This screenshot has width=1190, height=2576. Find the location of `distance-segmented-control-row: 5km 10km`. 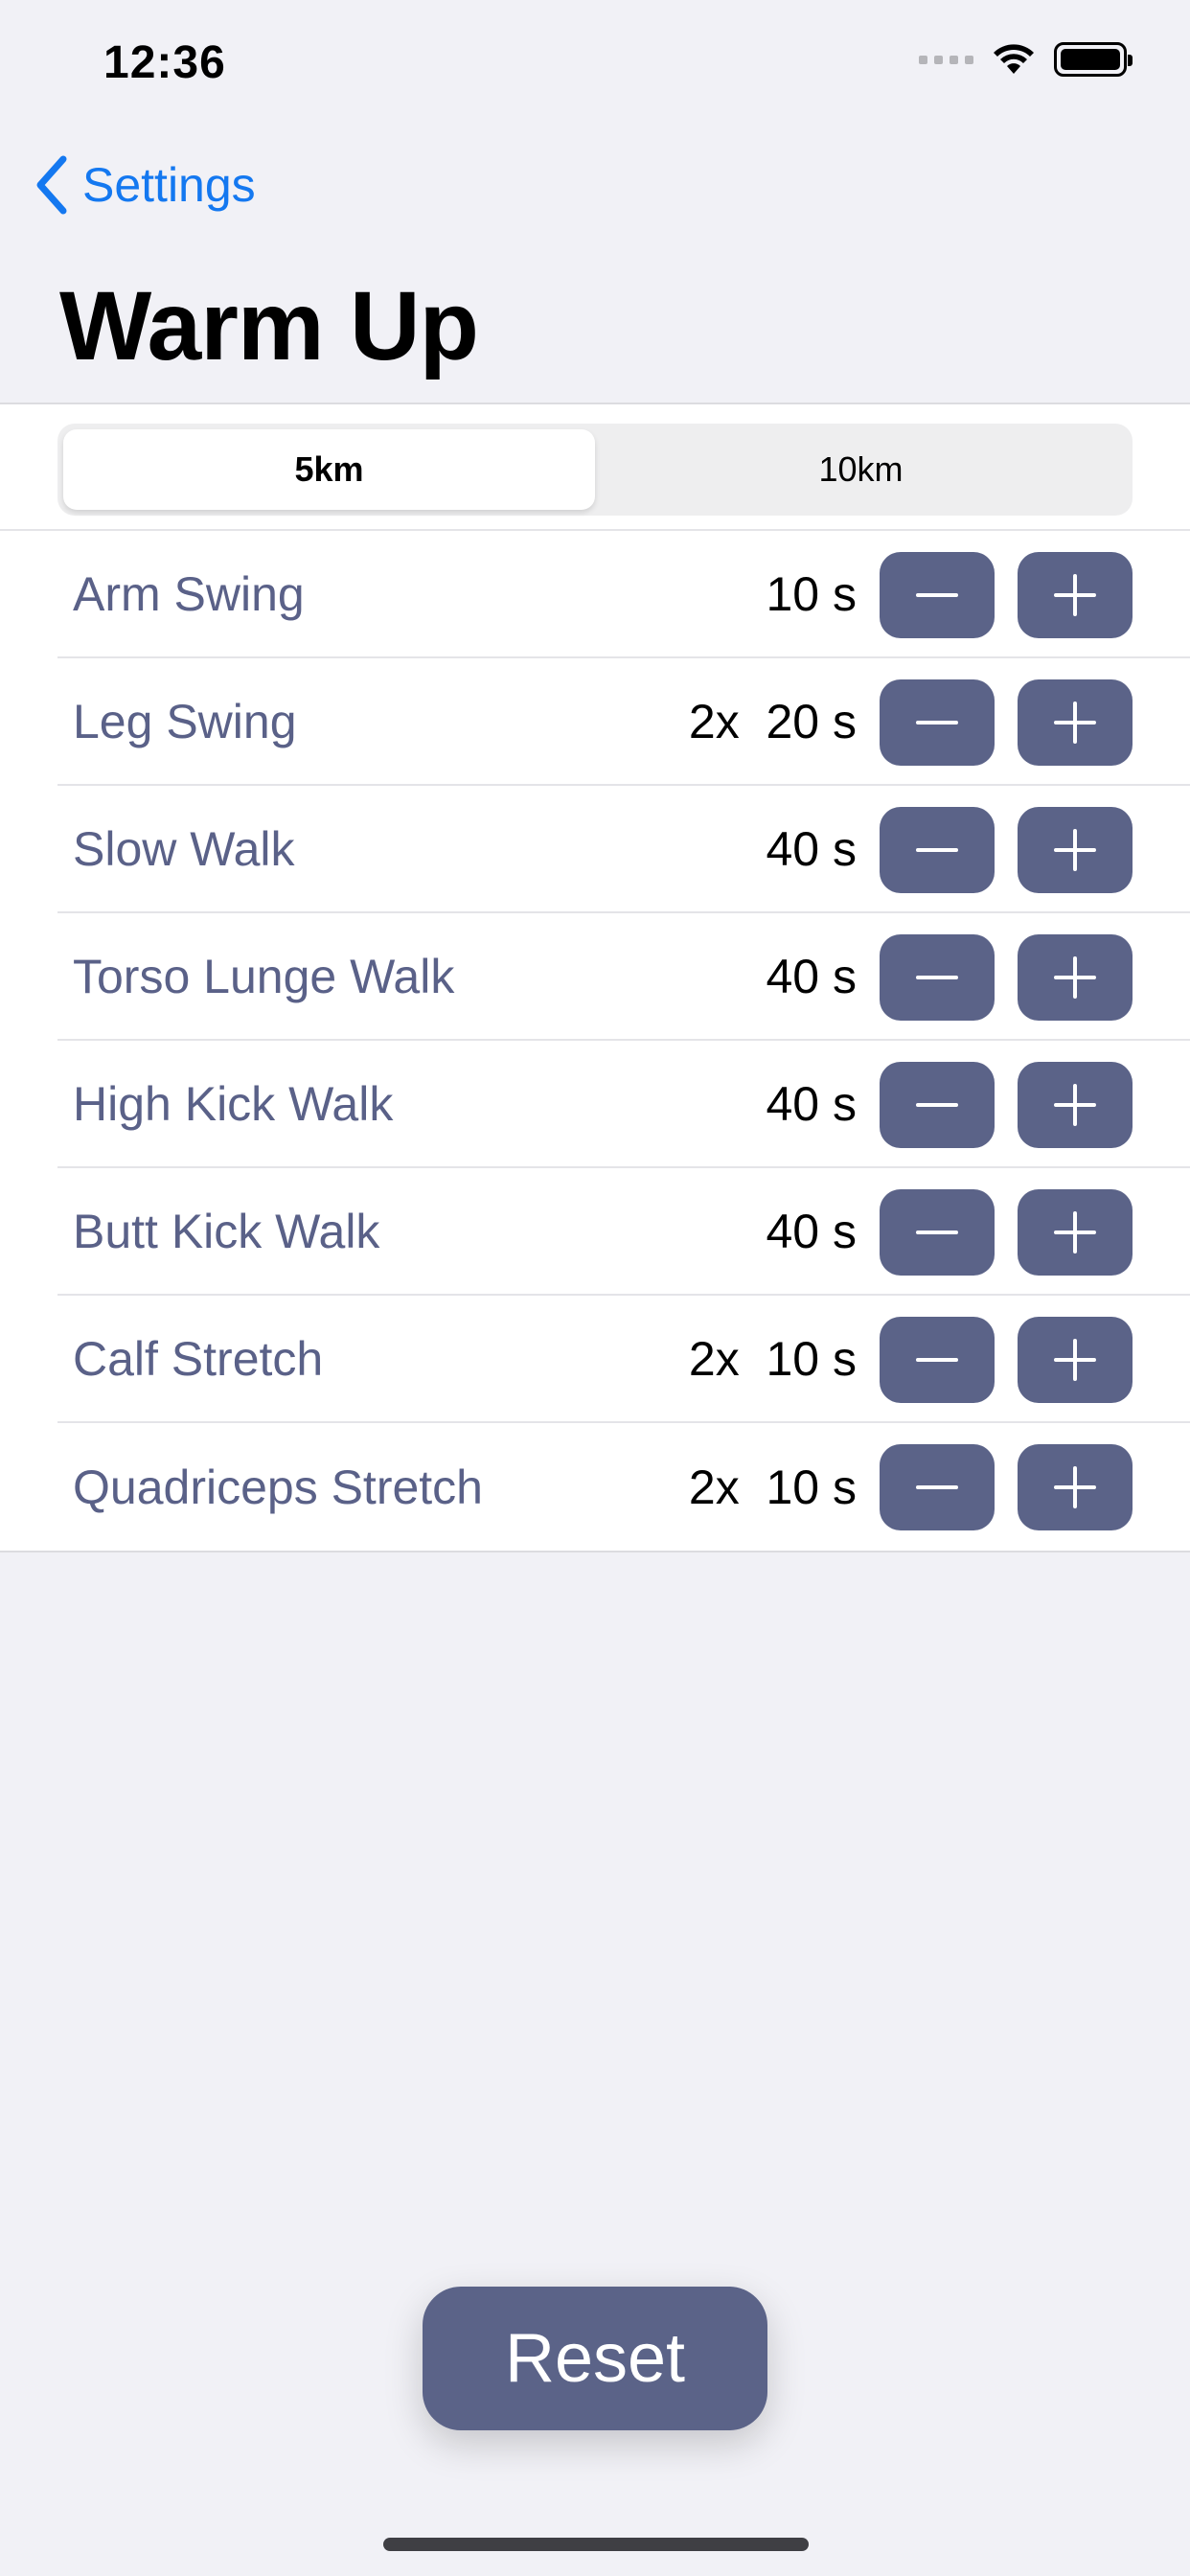

distance-segmented-control-row: 5km 10km is located at coordinates (595, 467).